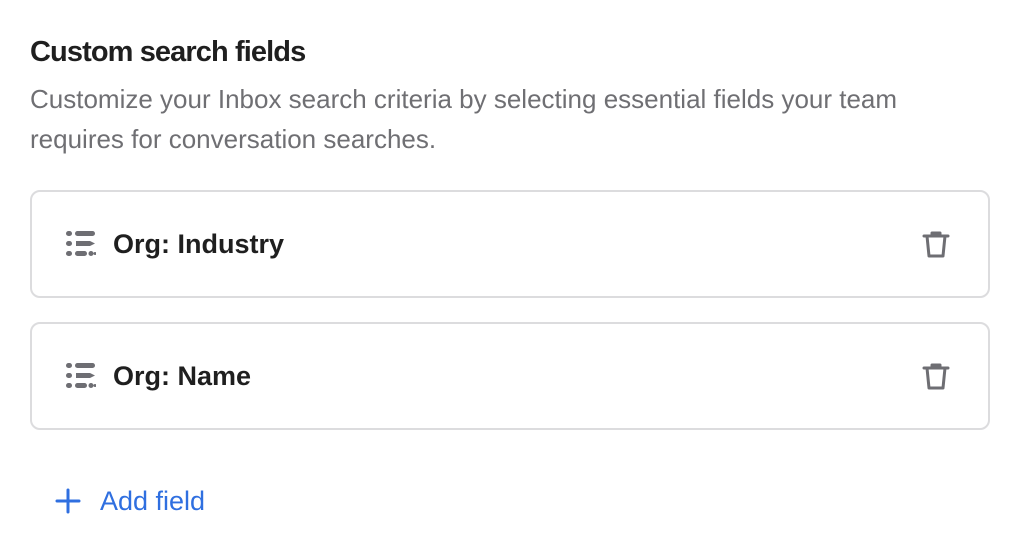 Image resolution: width=1024 pixels, height=544 pixels. Describe the element at coordinates (199, 243) in the screenshot. I see `field-label: Org: Industry` at that location.